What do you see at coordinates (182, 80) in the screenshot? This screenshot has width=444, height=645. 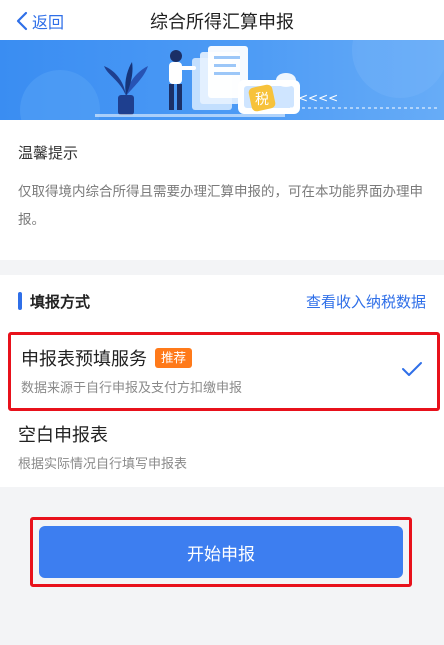 I see `person-icon` at bounding box center [182, 80].